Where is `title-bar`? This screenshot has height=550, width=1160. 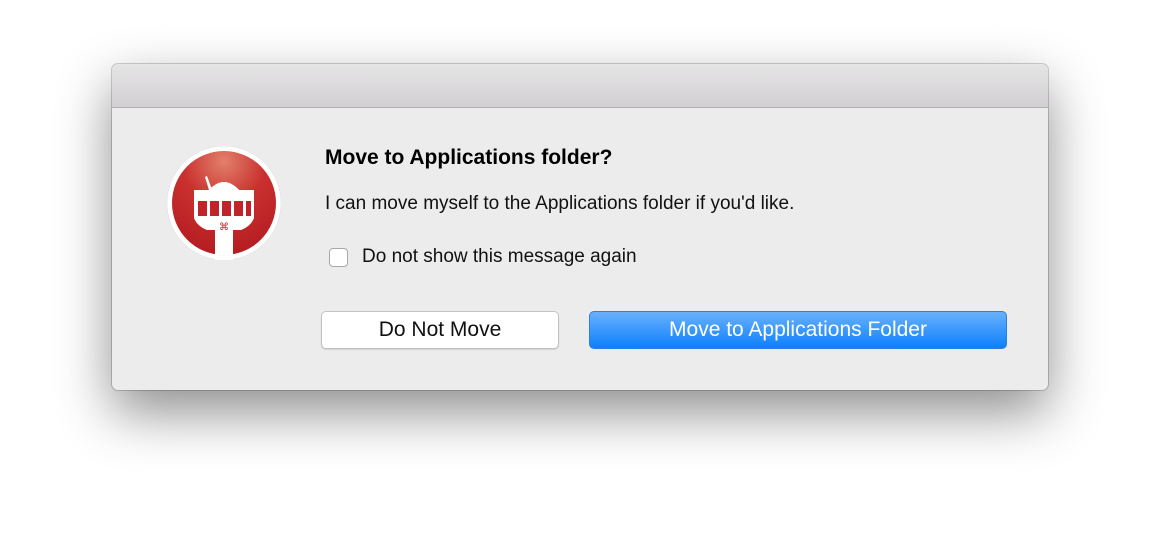
title-bar is located at coordinates (580, 86).